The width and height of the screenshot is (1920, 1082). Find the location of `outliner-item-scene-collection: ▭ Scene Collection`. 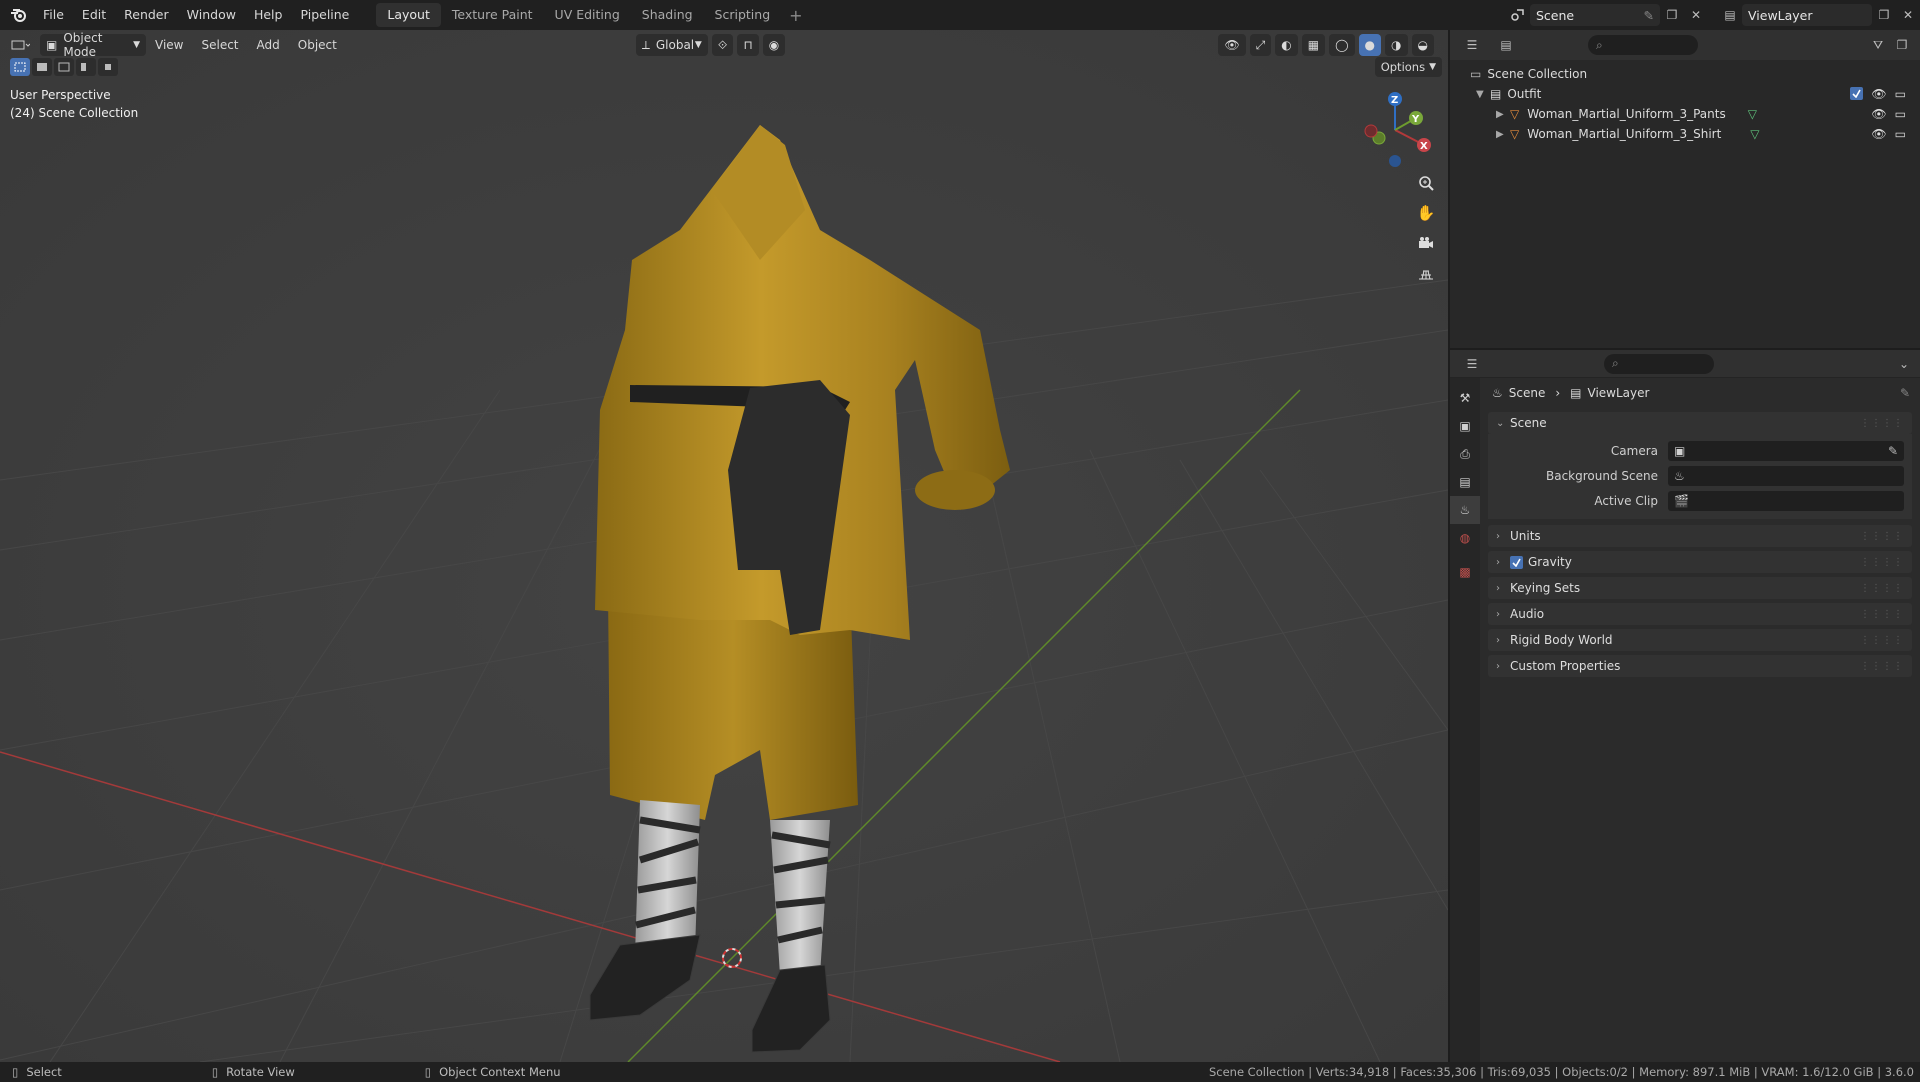

outliner-item-scene-collection: ▭ Scene Collection is located at coordinates (1685, 74).